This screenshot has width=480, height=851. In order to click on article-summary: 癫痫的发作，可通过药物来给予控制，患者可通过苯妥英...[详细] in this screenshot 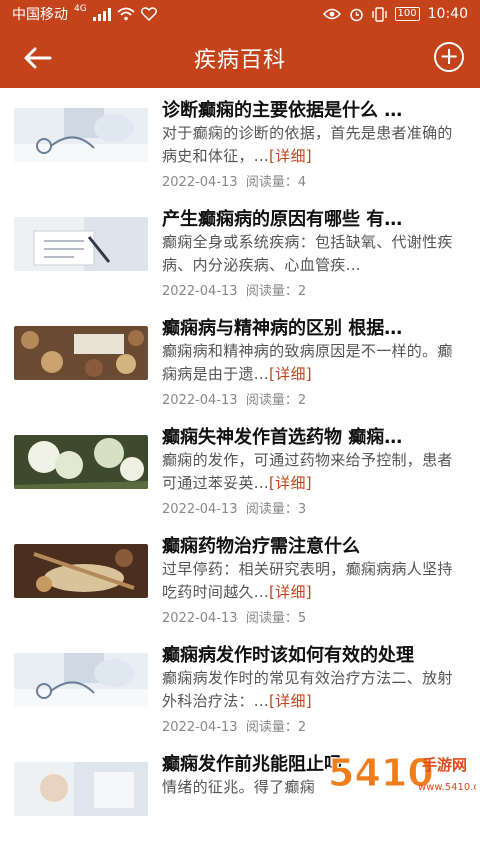, I will do `click(307, 471)`.